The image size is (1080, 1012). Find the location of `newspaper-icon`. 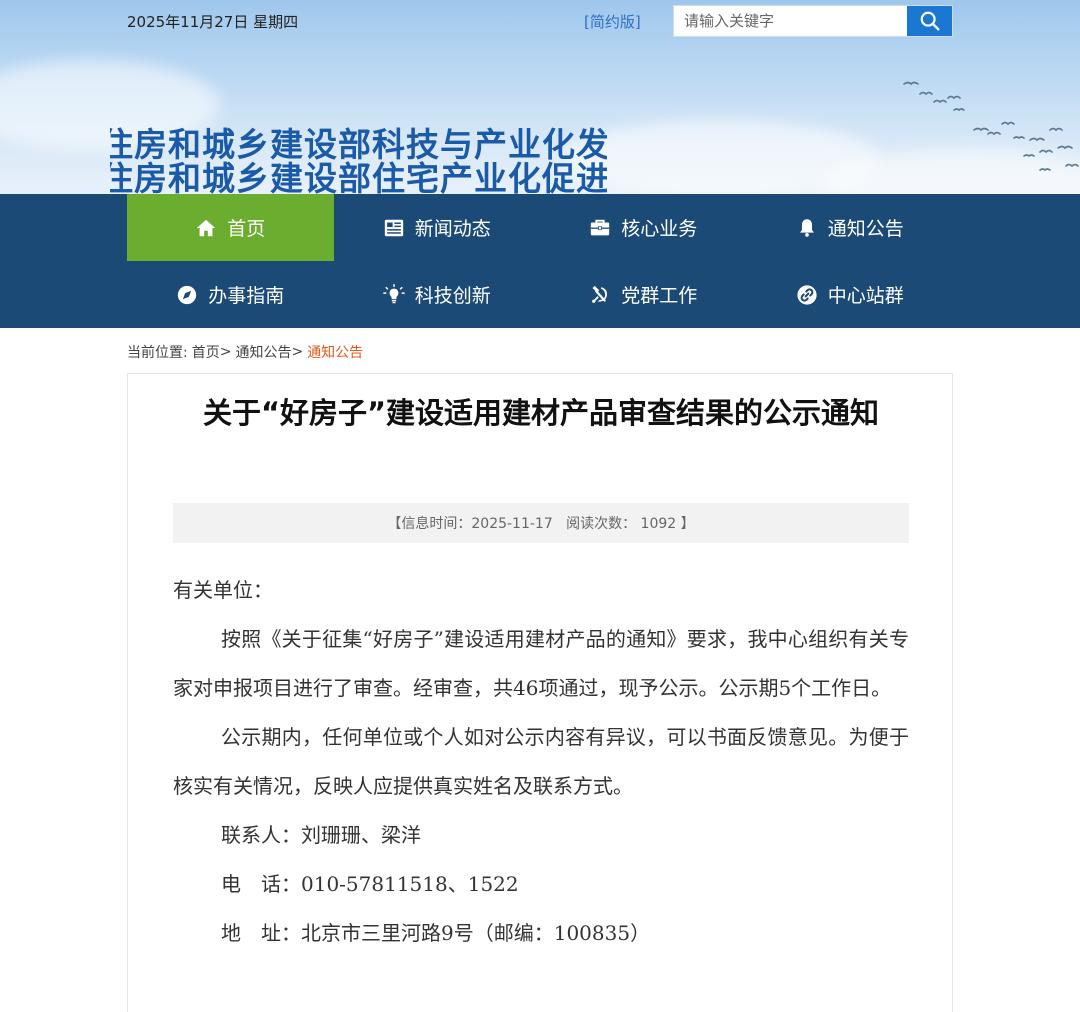

newspaper-icon is located at coordinates (393, 227).